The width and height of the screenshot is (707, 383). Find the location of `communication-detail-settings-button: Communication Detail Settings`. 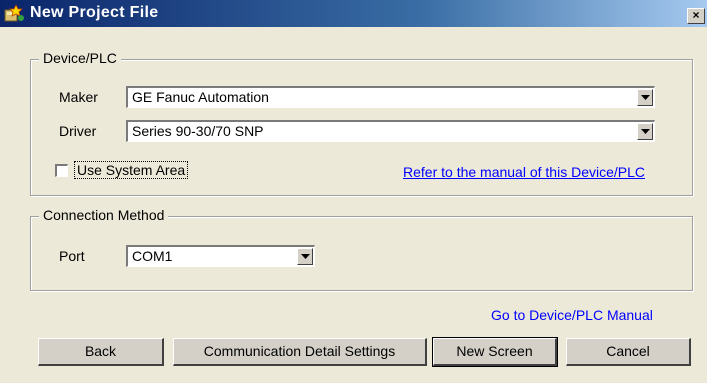

communication-detail-settings-button: Communication Detail Settings is located at coordinates (300, 352).